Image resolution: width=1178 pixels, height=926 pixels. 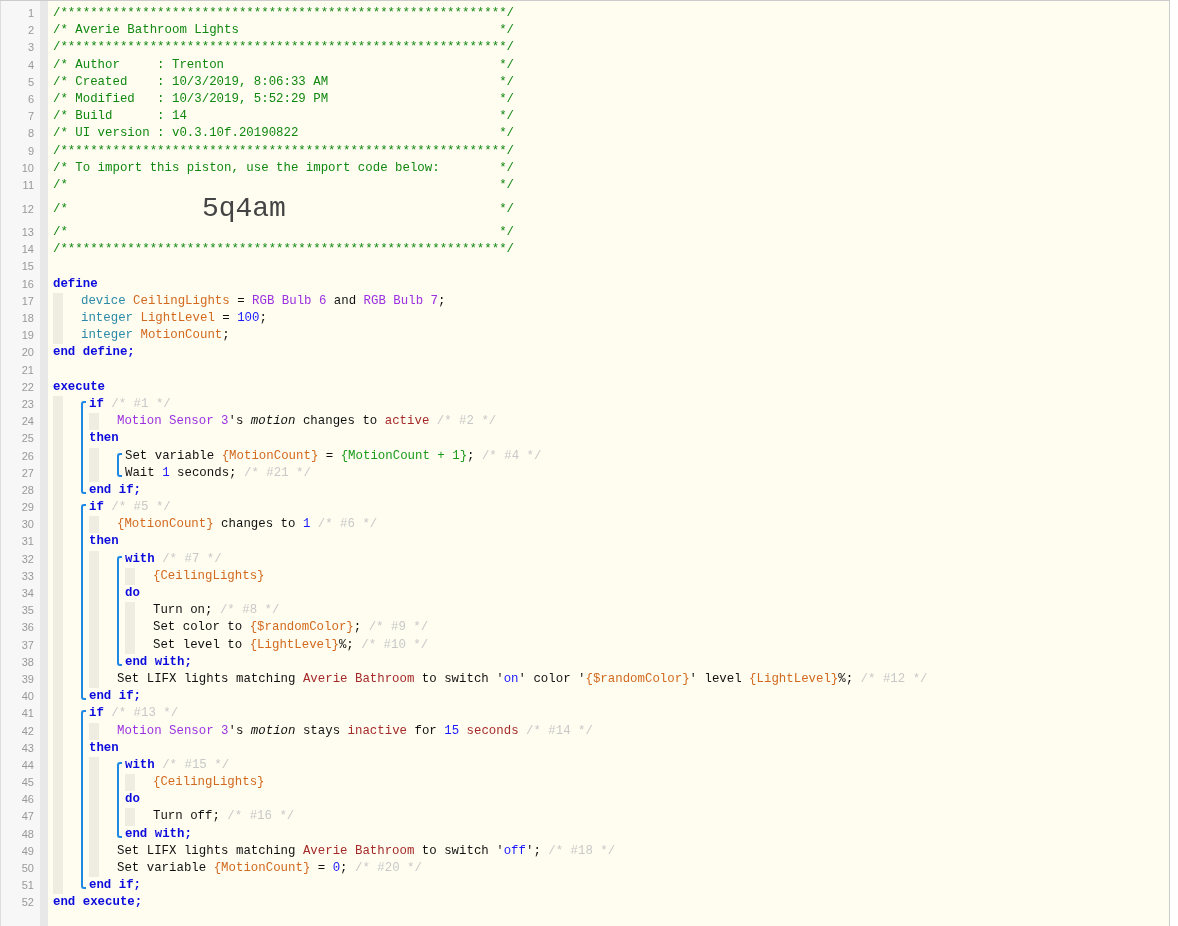 I want to click on code-line: /* UI version : v0.3.10f.20190822 */, so click(x=283, y=134).